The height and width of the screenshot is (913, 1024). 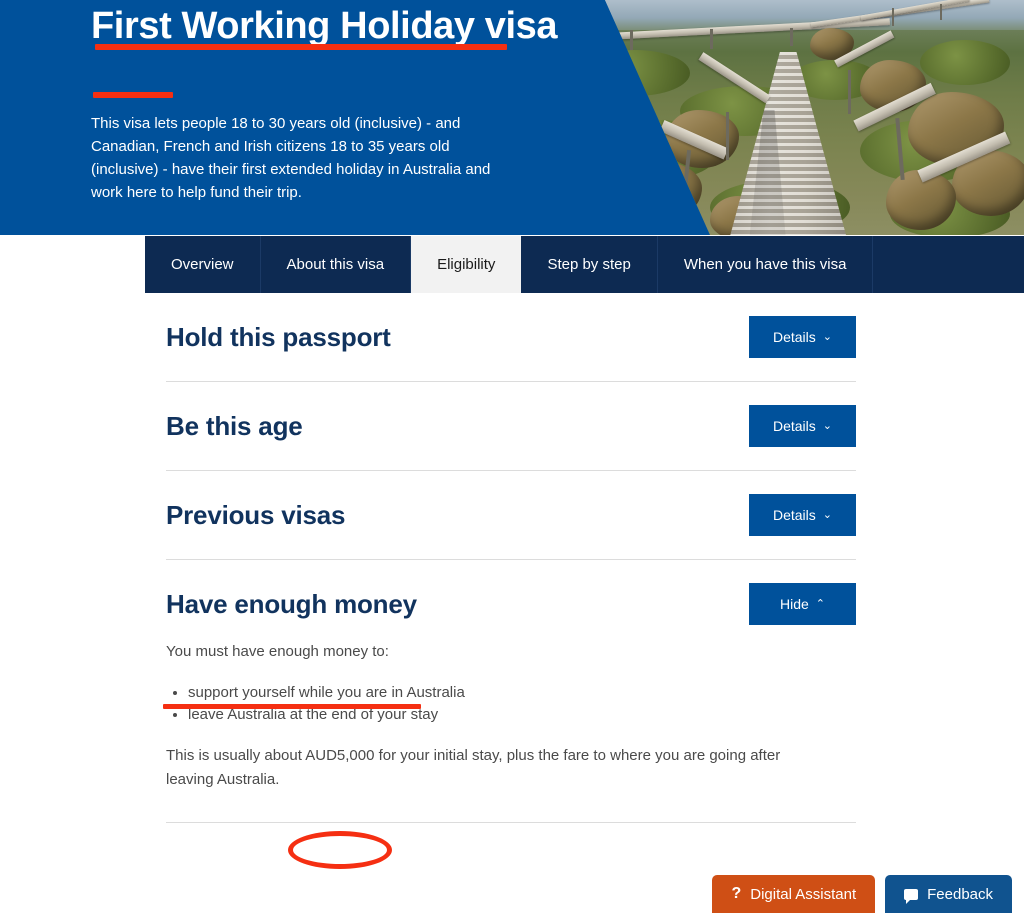 I want to click on hero-image, so click(x=814, y=117).